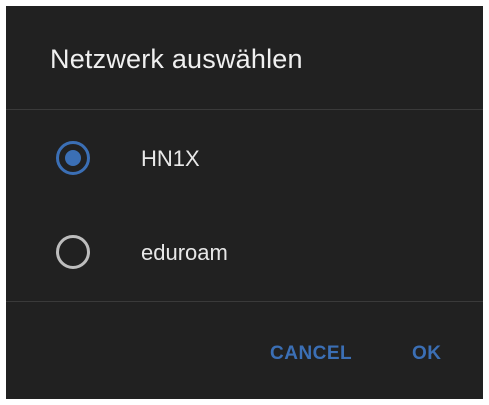  What do you see at coordinates (73, 252) in the screenshot?
I see `radio-button-unselected` at bounding box center [73, 252].